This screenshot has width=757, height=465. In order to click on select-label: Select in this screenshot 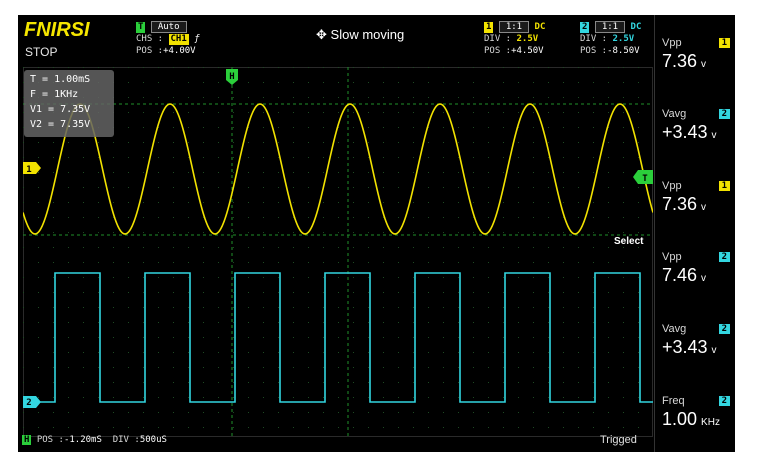, I will do `click(628, 241)`.